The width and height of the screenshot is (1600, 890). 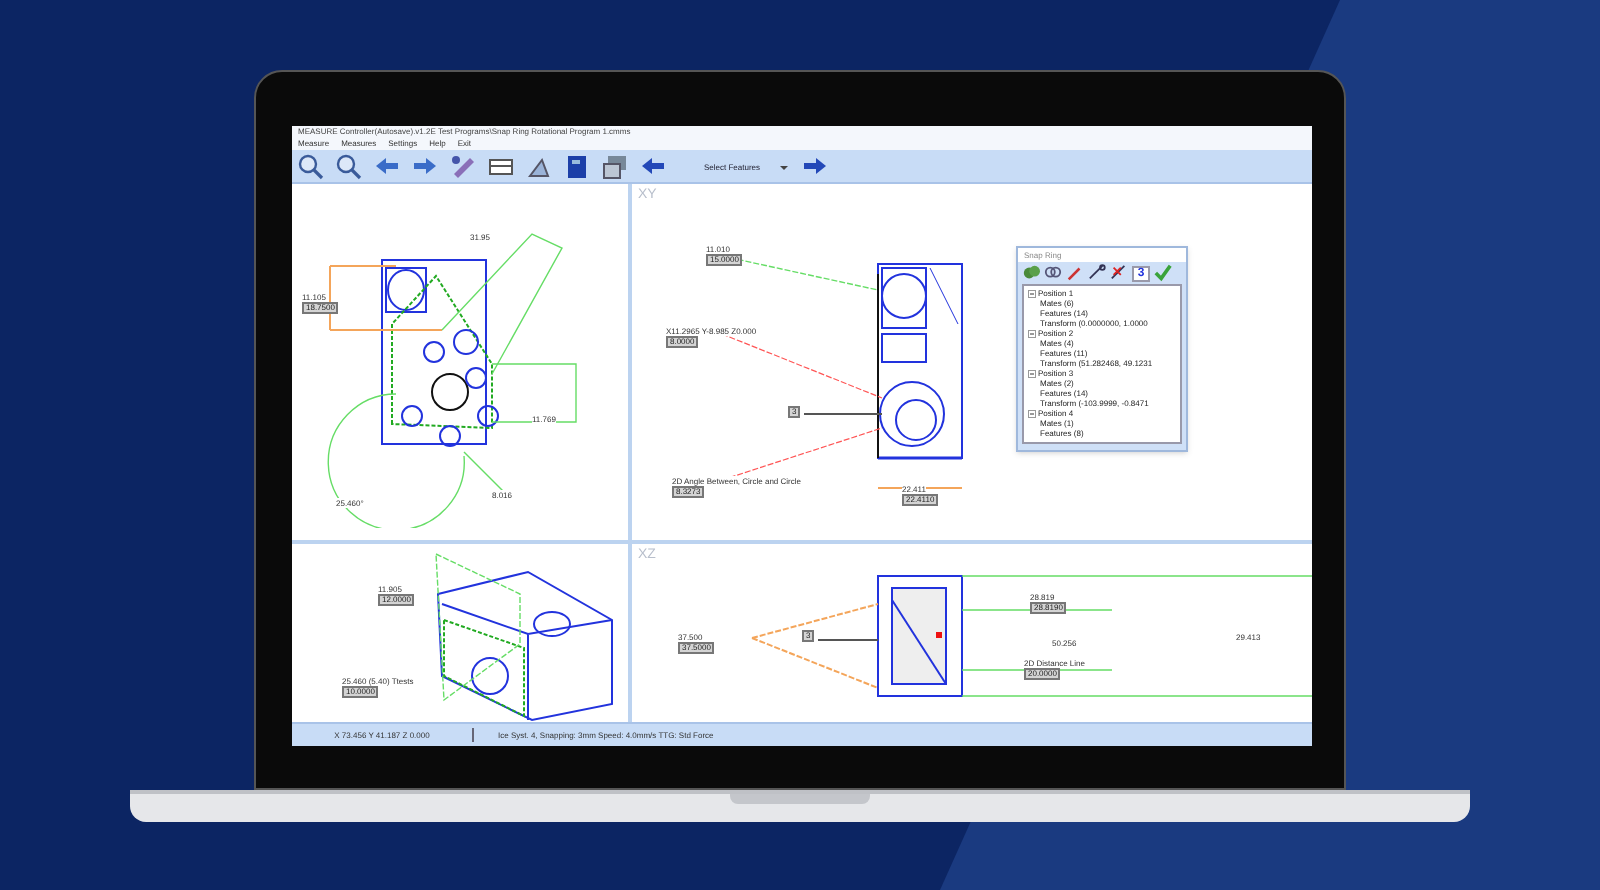 What do you see at coordinates (1097, 273) in the screenshot?
I see `link-icon` at bounding box center [1097, 273].